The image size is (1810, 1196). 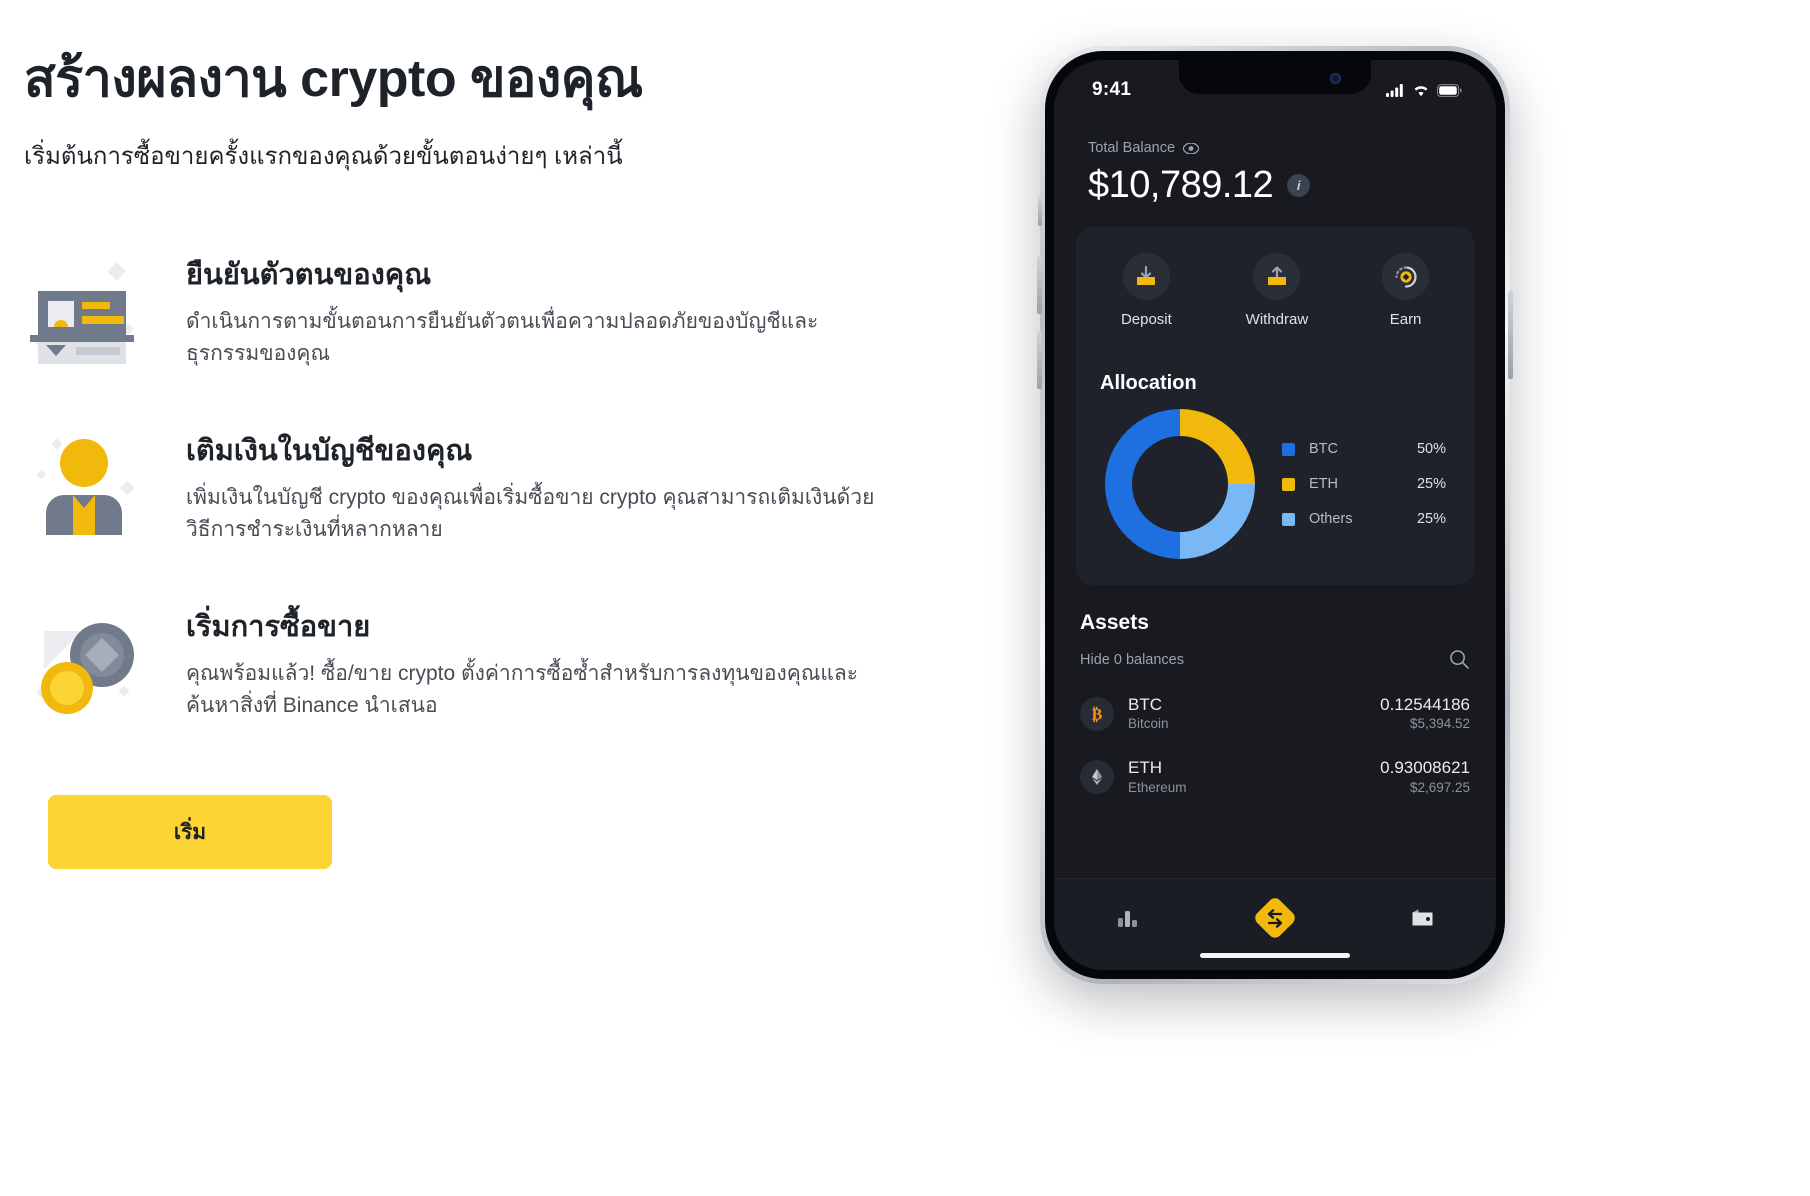 I want to click on asset-values-eth: 0.93008621 $2,697.25, so click(x=1425, y=776).